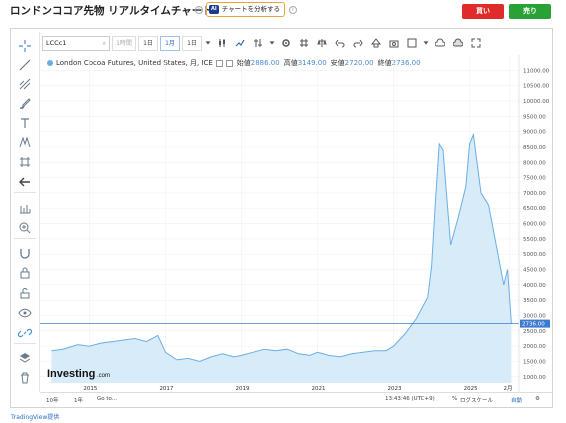 This screenshot has width=566, height=423. Describe the element at coordinates (25, 227) in the screenshot. I see `zoom-in-icon` at that location.